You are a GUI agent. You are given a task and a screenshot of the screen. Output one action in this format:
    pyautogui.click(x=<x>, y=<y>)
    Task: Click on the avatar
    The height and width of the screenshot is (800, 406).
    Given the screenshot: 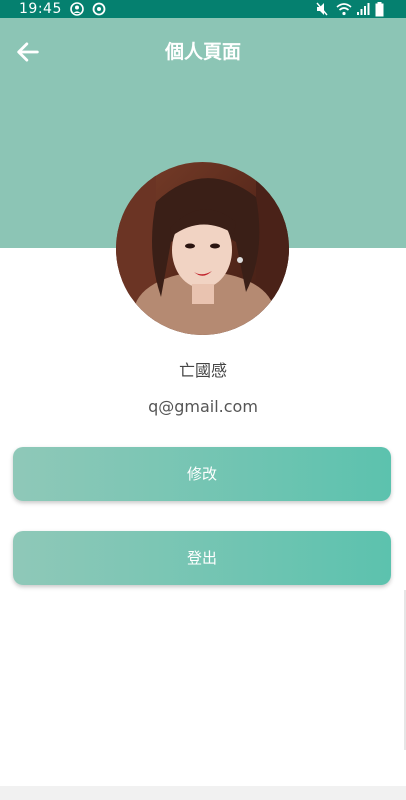 What is the action you would take?
    pyautogui.click(x=202, y=248)
    